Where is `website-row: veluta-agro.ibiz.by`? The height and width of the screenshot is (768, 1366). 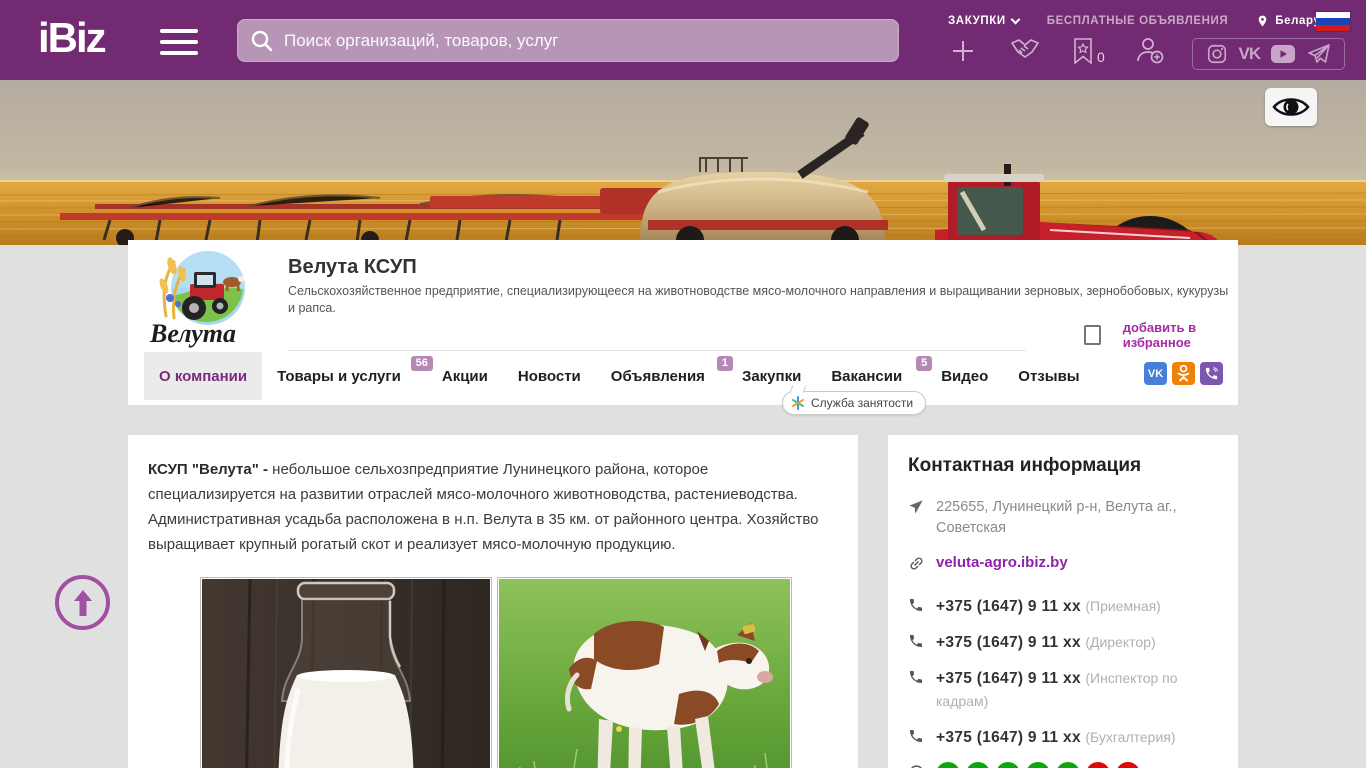
website-row: veluta-agro.ibiz.by is located at coordinates (1063, 565).